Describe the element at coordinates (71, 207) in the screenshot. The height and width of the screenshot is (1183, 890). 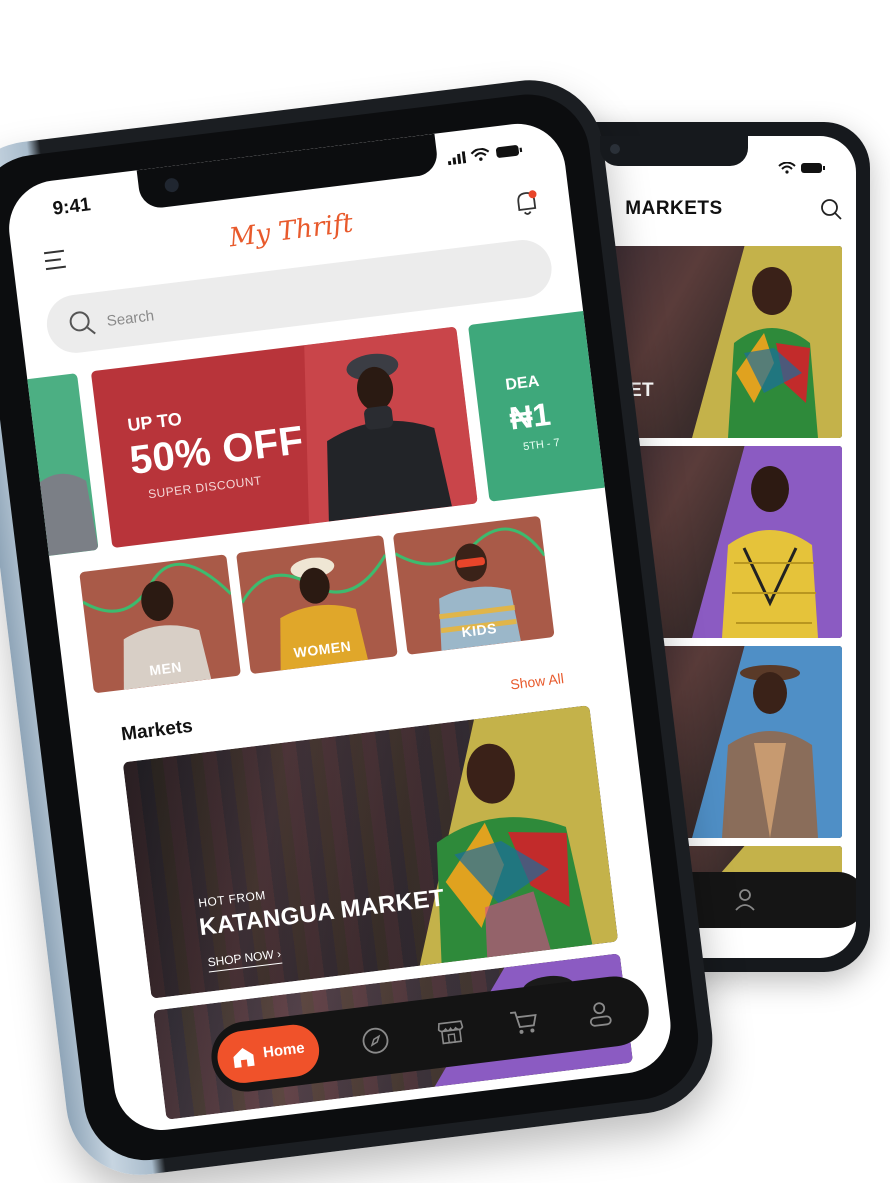
I see `status-time: 9:41` at that location.